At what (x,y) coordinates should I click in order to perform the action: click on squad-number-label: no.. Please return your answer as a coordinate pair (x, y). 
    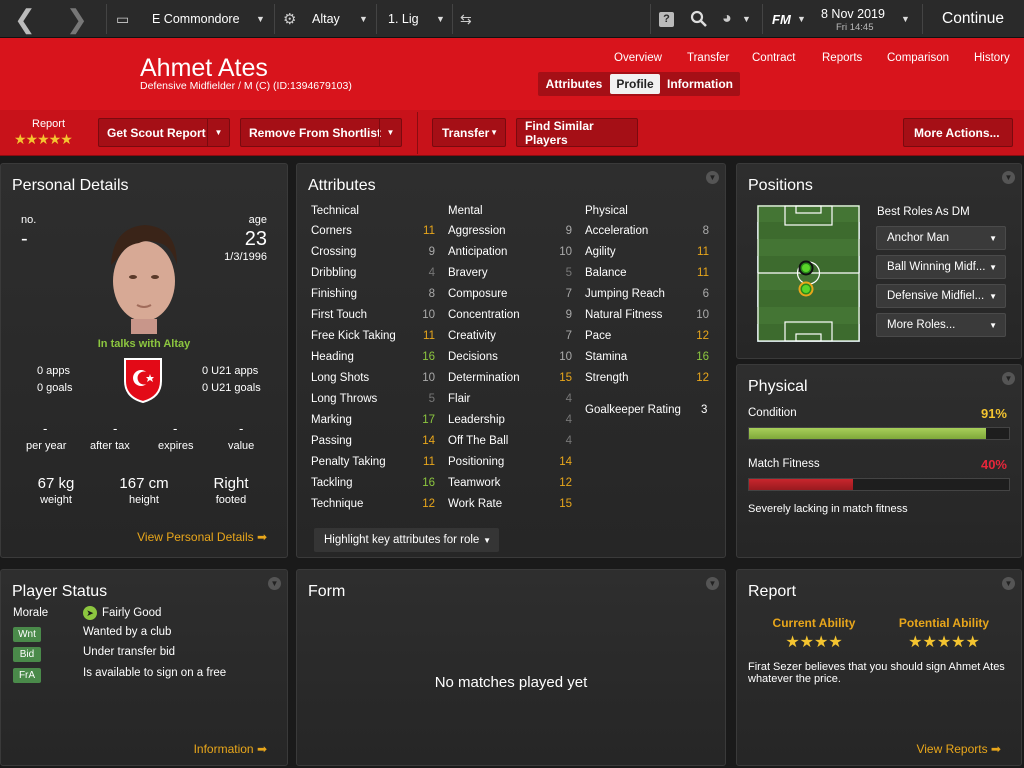
    Looking at the image, I should click on (29, 220).